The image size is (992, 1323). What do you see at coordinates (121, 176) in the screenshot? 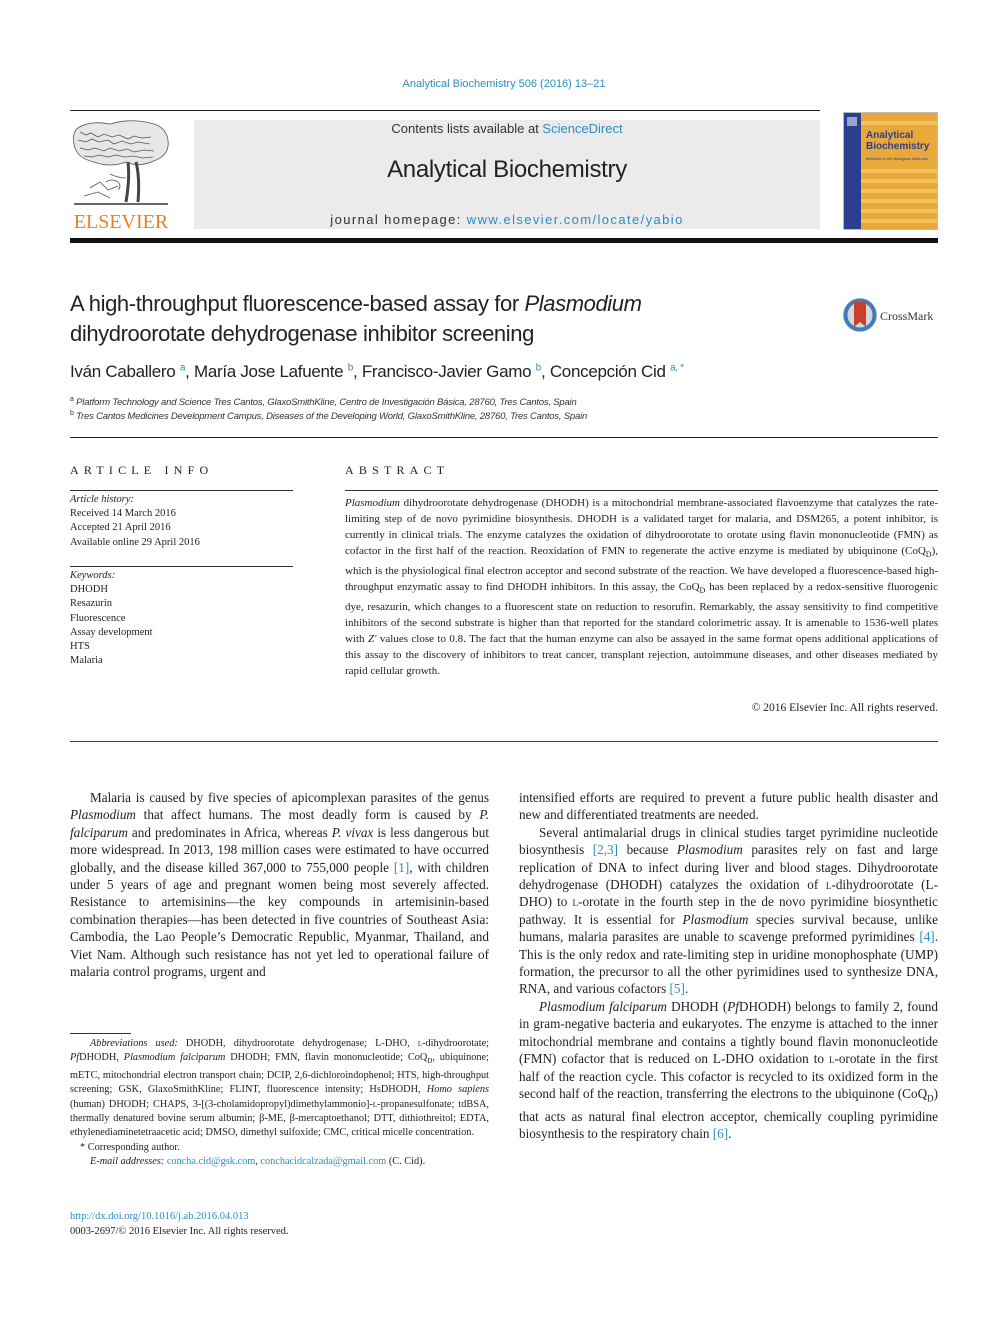
I see `elsevier-logo: ELSEVIER` at bounding box center [121, 176].